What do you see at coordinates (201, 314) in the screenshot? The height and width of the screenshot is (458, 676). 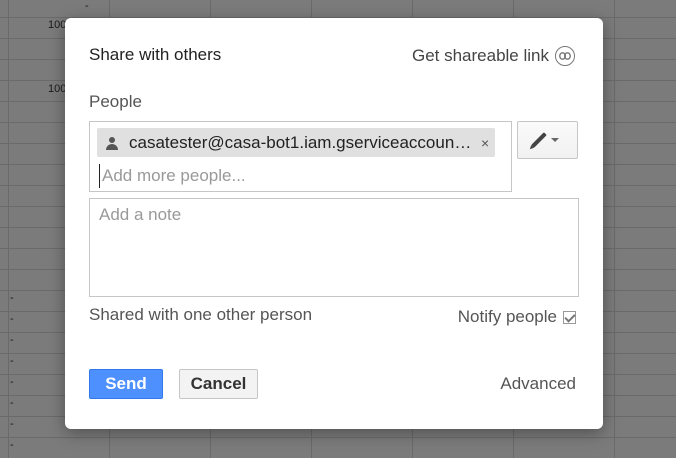 I see `shared-with-status: Shared with one other person` at bounding box center [201, 314].